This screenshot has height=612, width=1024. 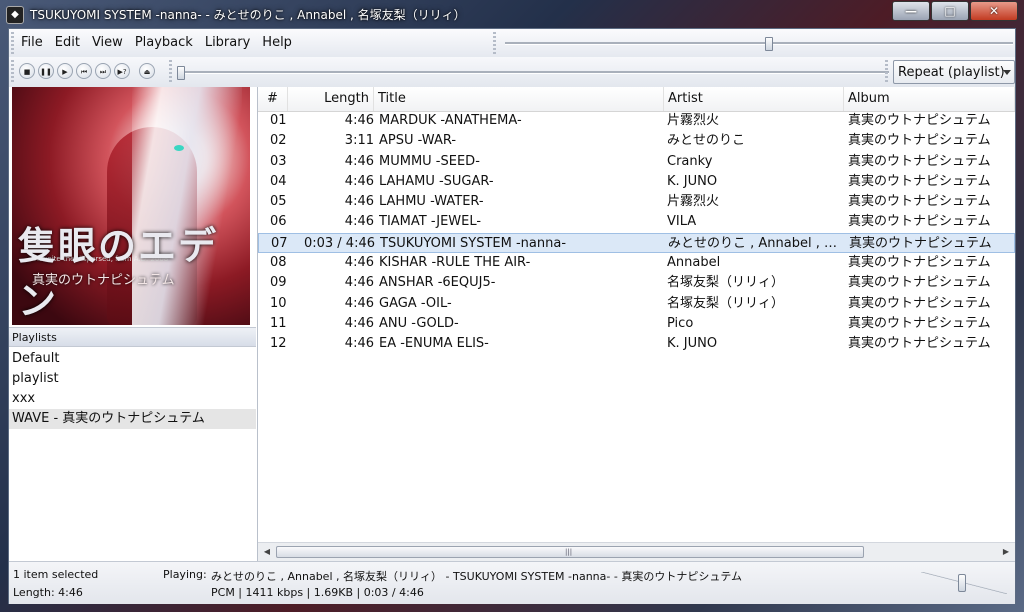 I want to click on table-row: 02 3:11 APSU -WAR- みとせのりこ 真実のウトナピシュテム, so click(x=636, y=141).